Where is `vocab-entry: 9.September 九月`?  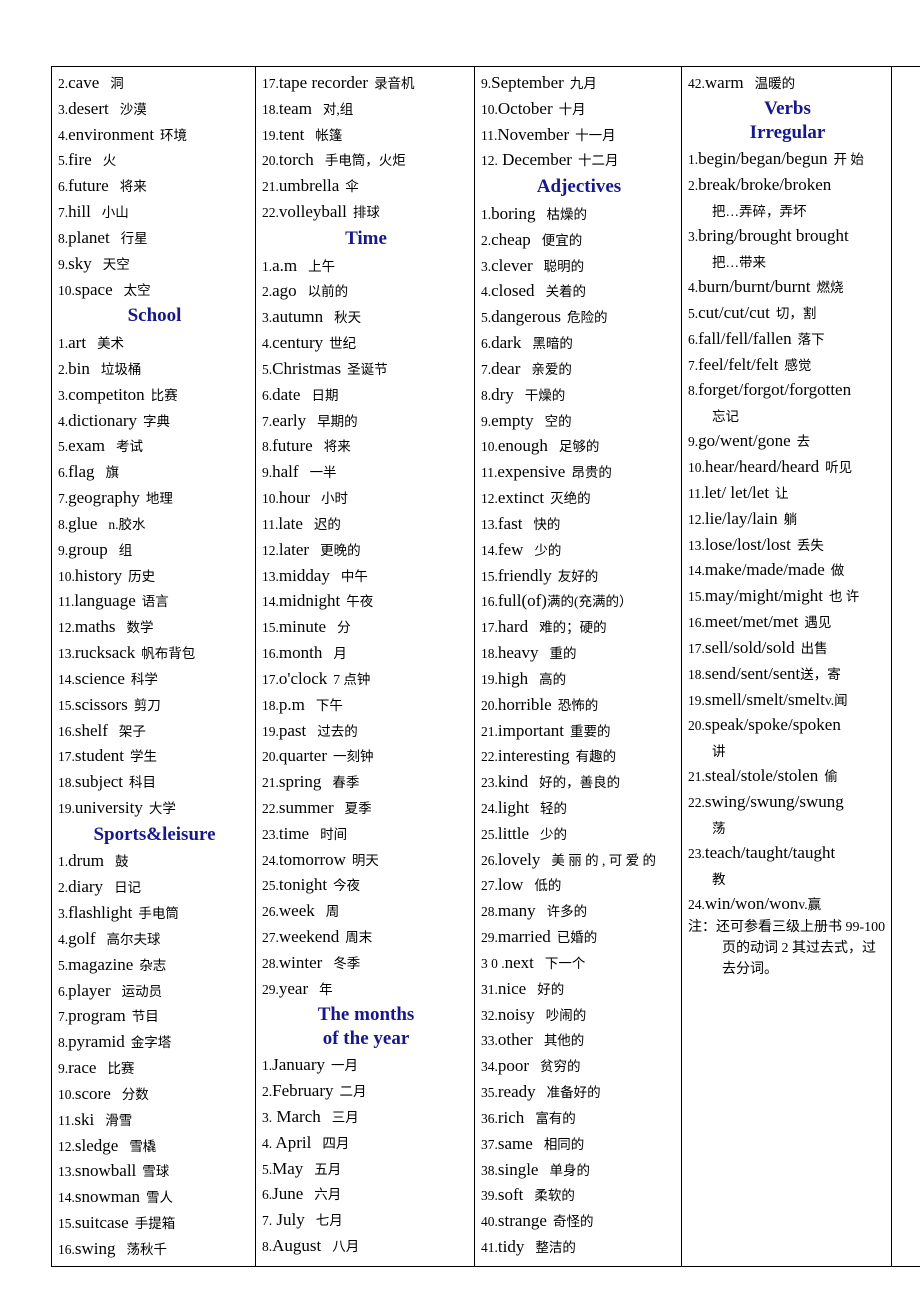 vocab-entry: 9.September 九月 is located at coordinates (579, 83).